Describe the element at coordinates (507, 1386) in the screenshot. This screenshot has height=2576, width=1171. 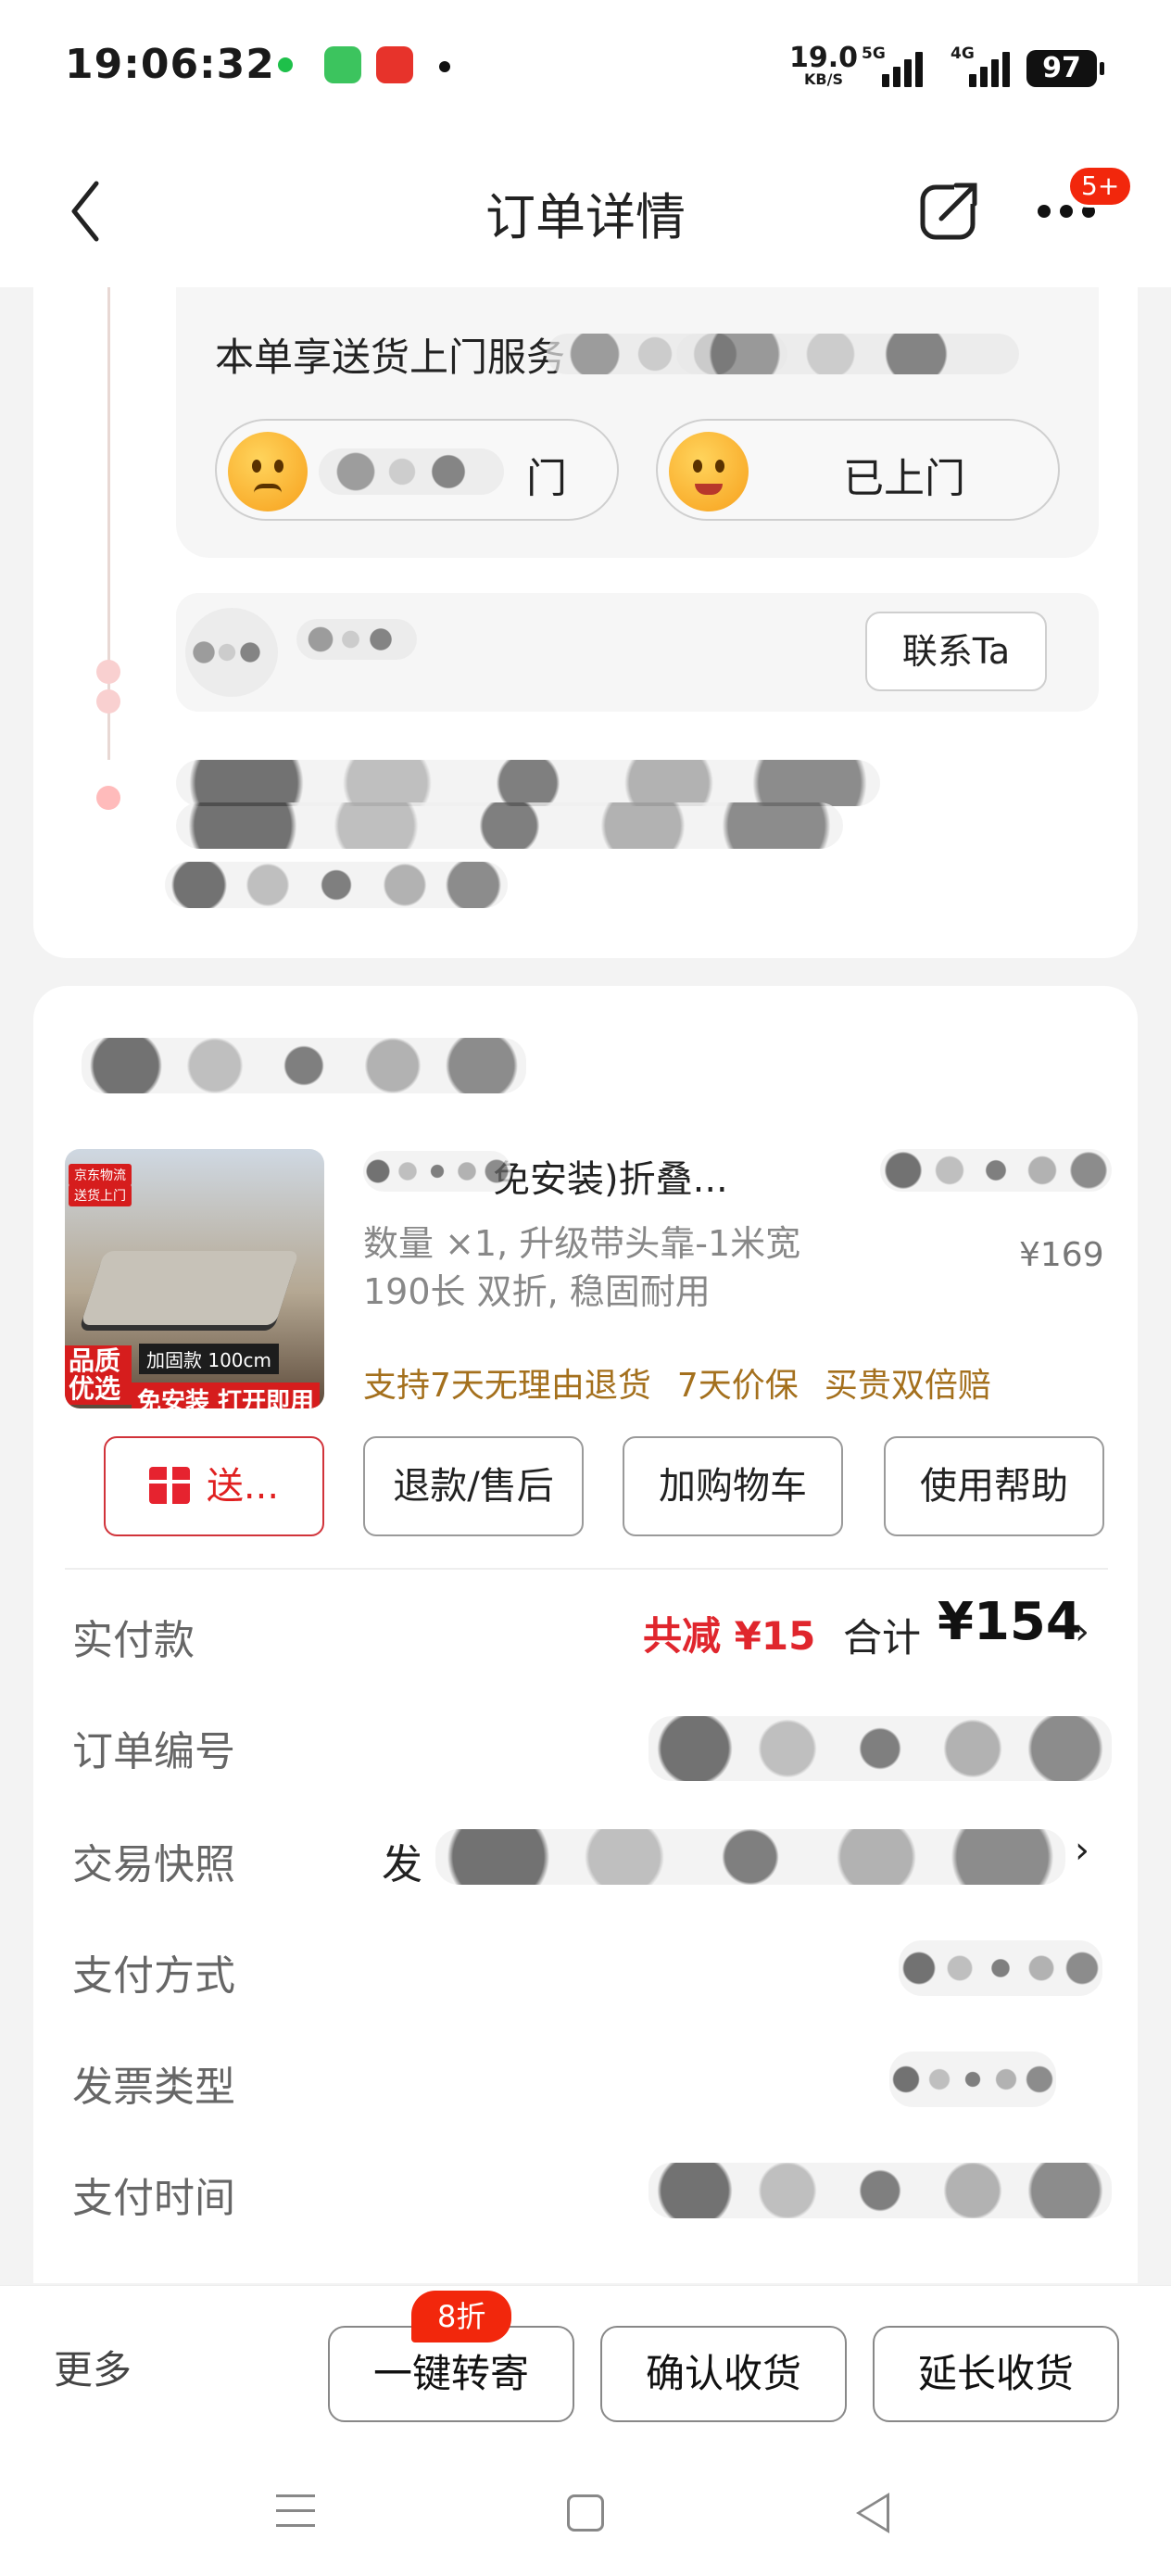
I see `return-policy-tag: 支持7天无理由退货` at that location.